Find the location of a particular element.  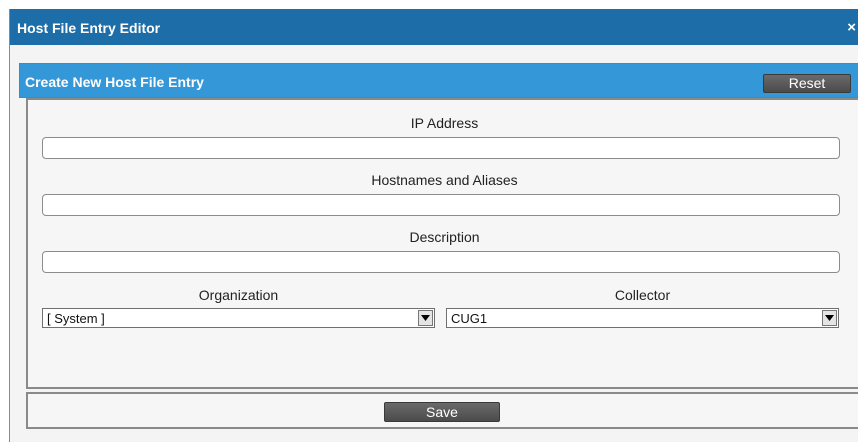

description-label: Description is located at coordinates (444, 237).